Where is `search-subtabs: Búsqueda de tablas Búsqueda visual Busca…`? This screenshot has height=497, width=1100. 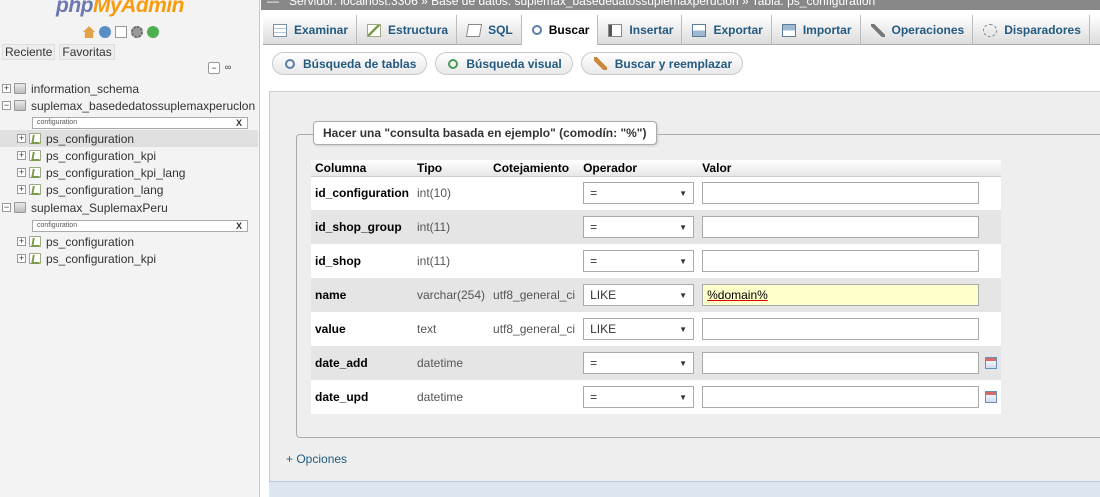
search-subtabs: Búsqueda de tablas Búsqueda visual Busca… is located at coordinates (508, 63).